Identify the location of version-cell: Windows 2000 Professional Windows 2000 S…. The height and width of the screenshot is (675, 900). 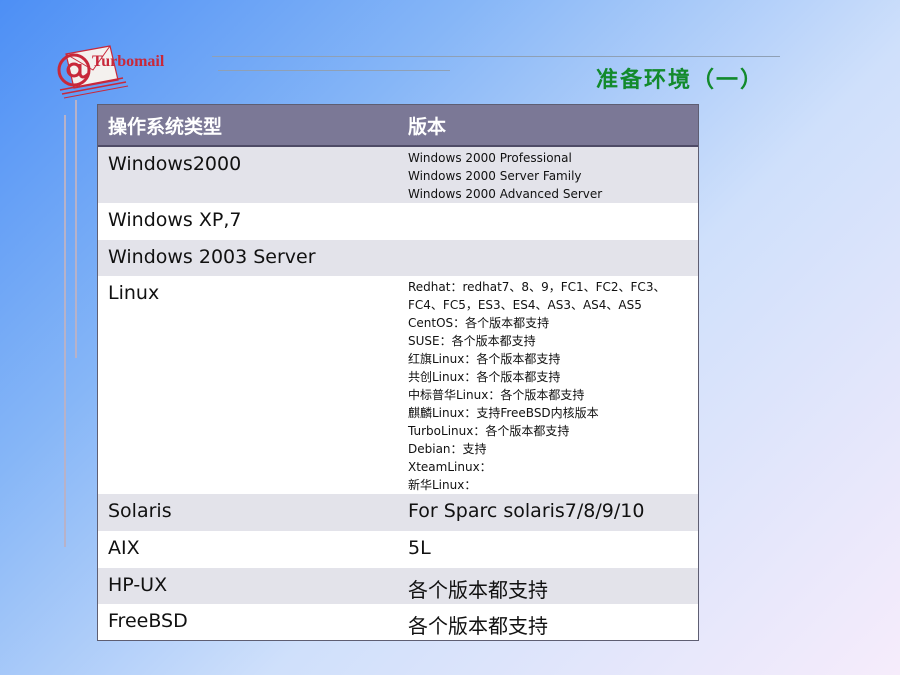
(548, 174).